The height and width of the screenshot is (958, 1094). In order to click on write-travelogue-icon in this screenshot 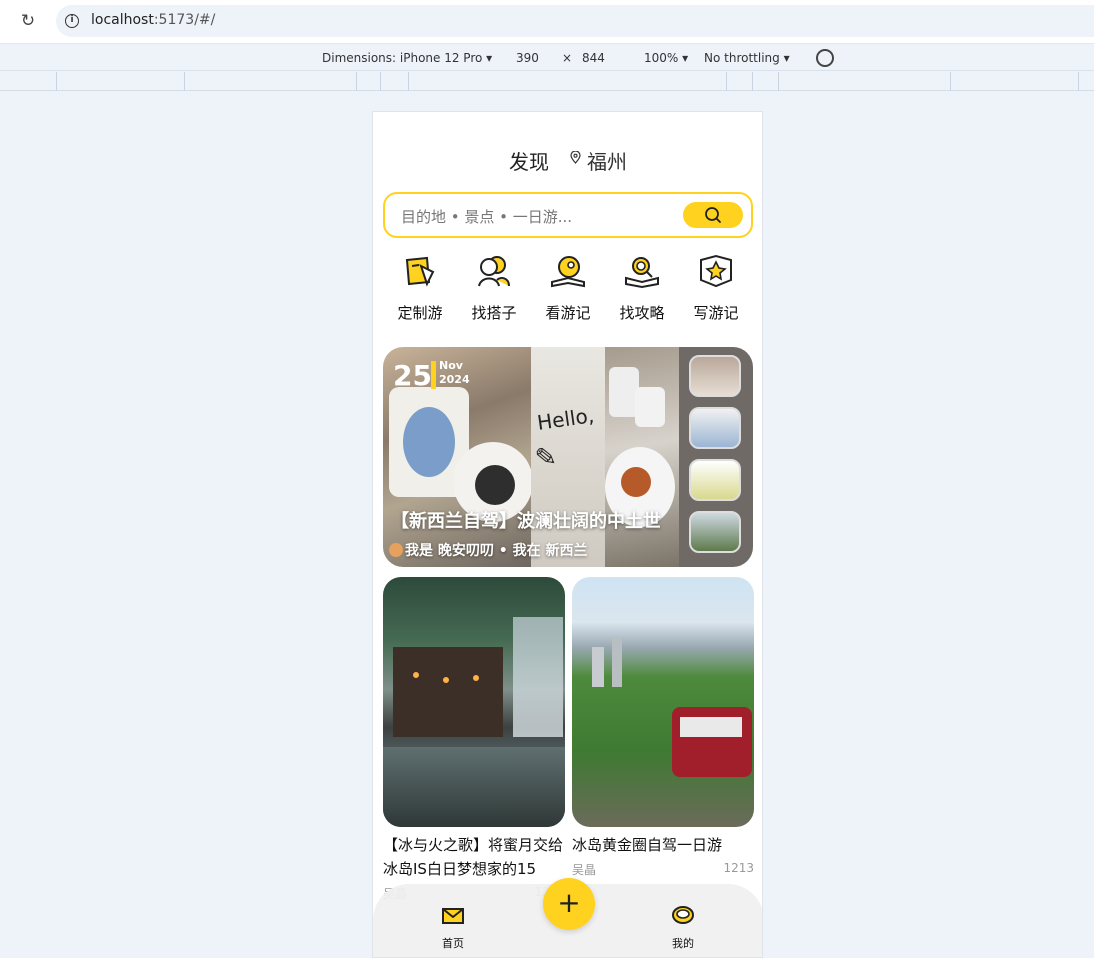, I will do `click(716, 271)`.